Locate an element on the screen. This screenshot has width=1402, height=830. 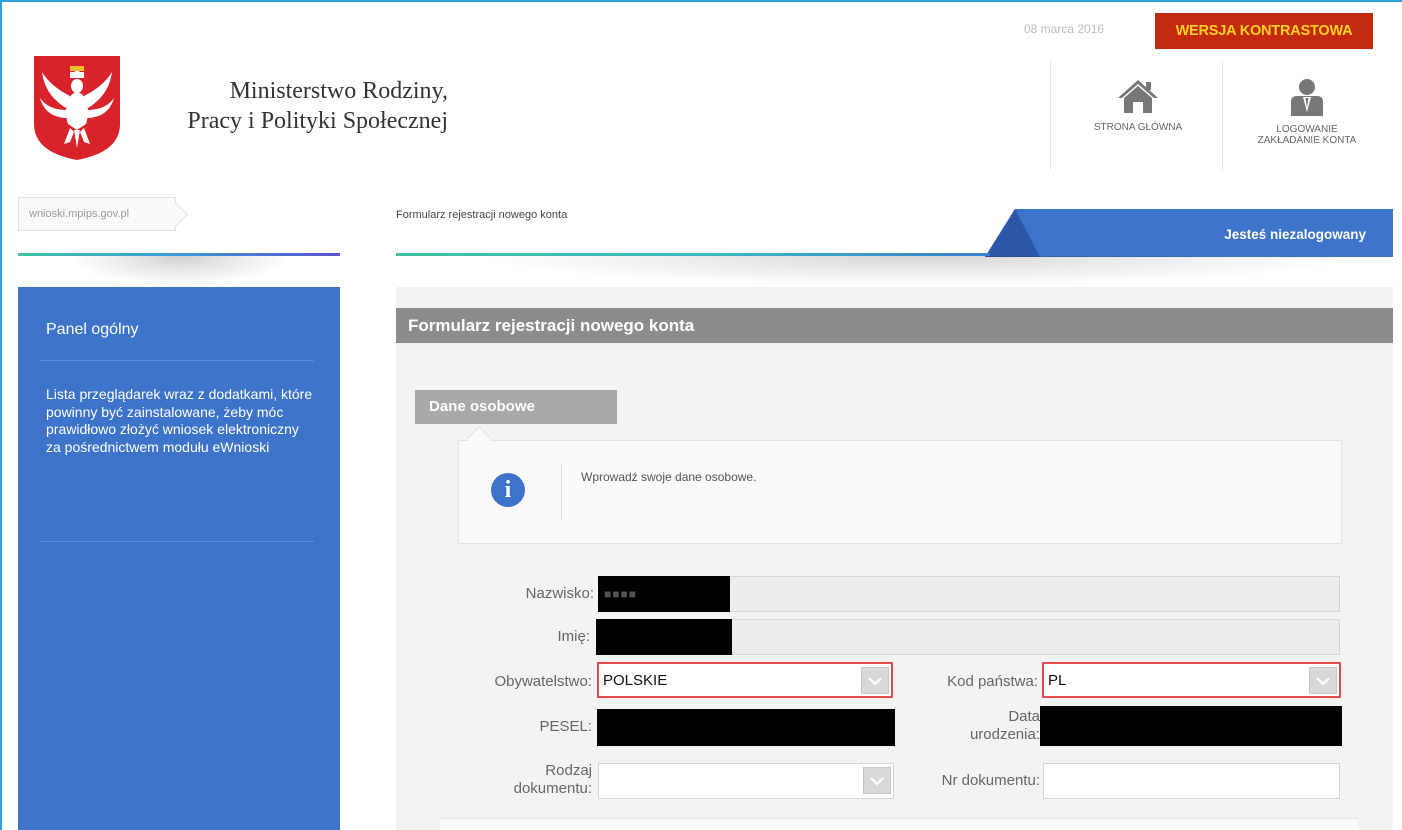
ministry-name-line2: Pracy i Polityki Społecznej is located at coordinates (317, 121).